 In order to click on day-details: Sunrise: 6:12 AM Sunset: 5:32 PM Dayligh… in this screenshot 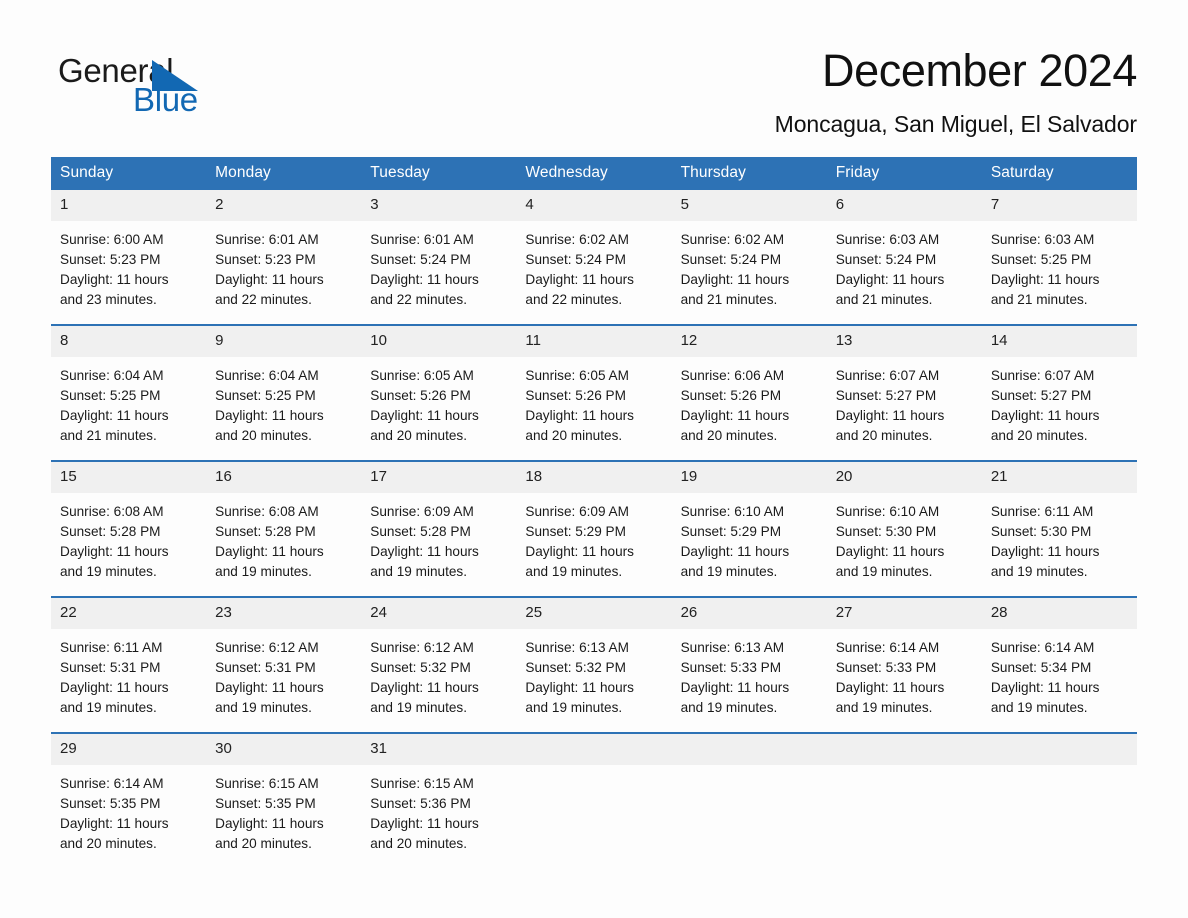, I will do `click(438, 680)`.